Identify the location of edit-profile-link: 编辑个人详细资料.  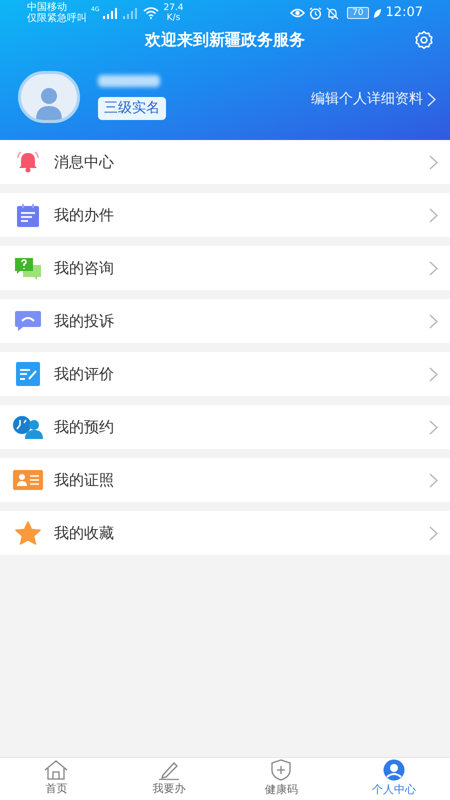
(373, 99).